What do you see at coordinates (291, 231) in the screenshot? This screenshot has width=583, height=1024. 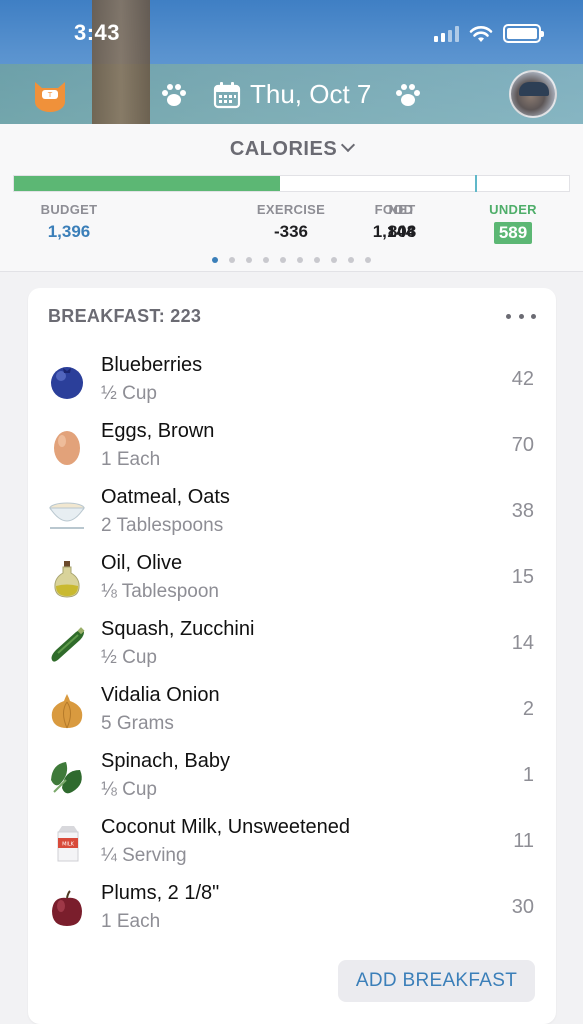 I see `stat-value: -336` at bounding box center [291, 231].